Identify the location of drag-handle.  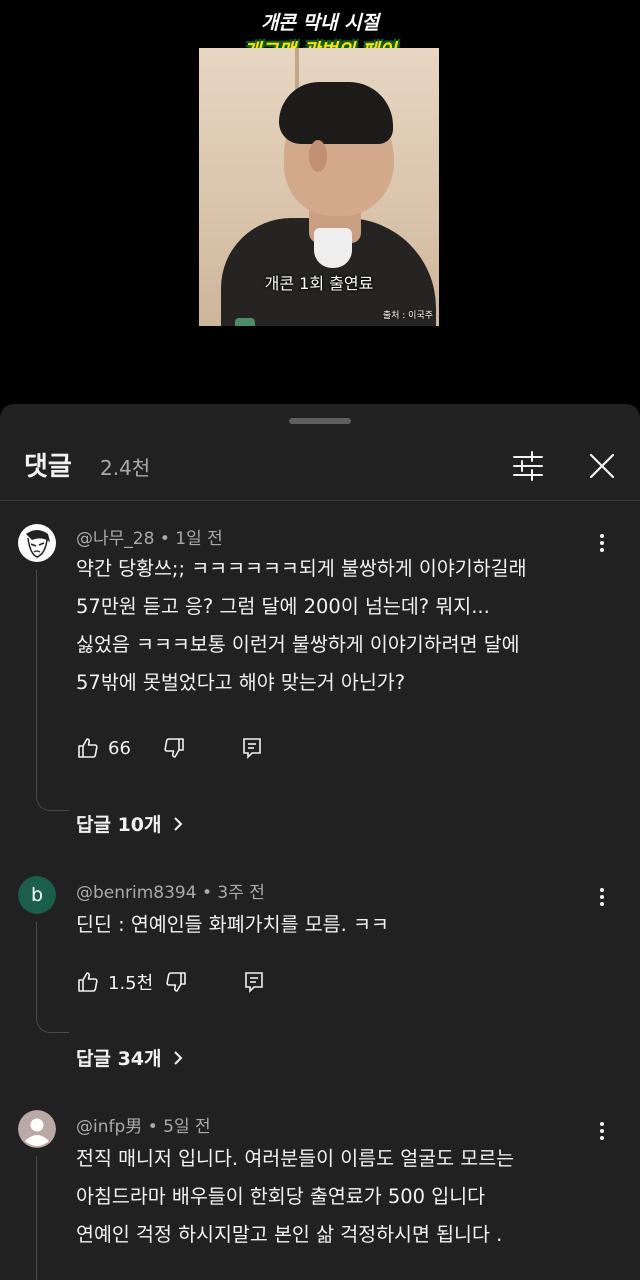
(320, 421).